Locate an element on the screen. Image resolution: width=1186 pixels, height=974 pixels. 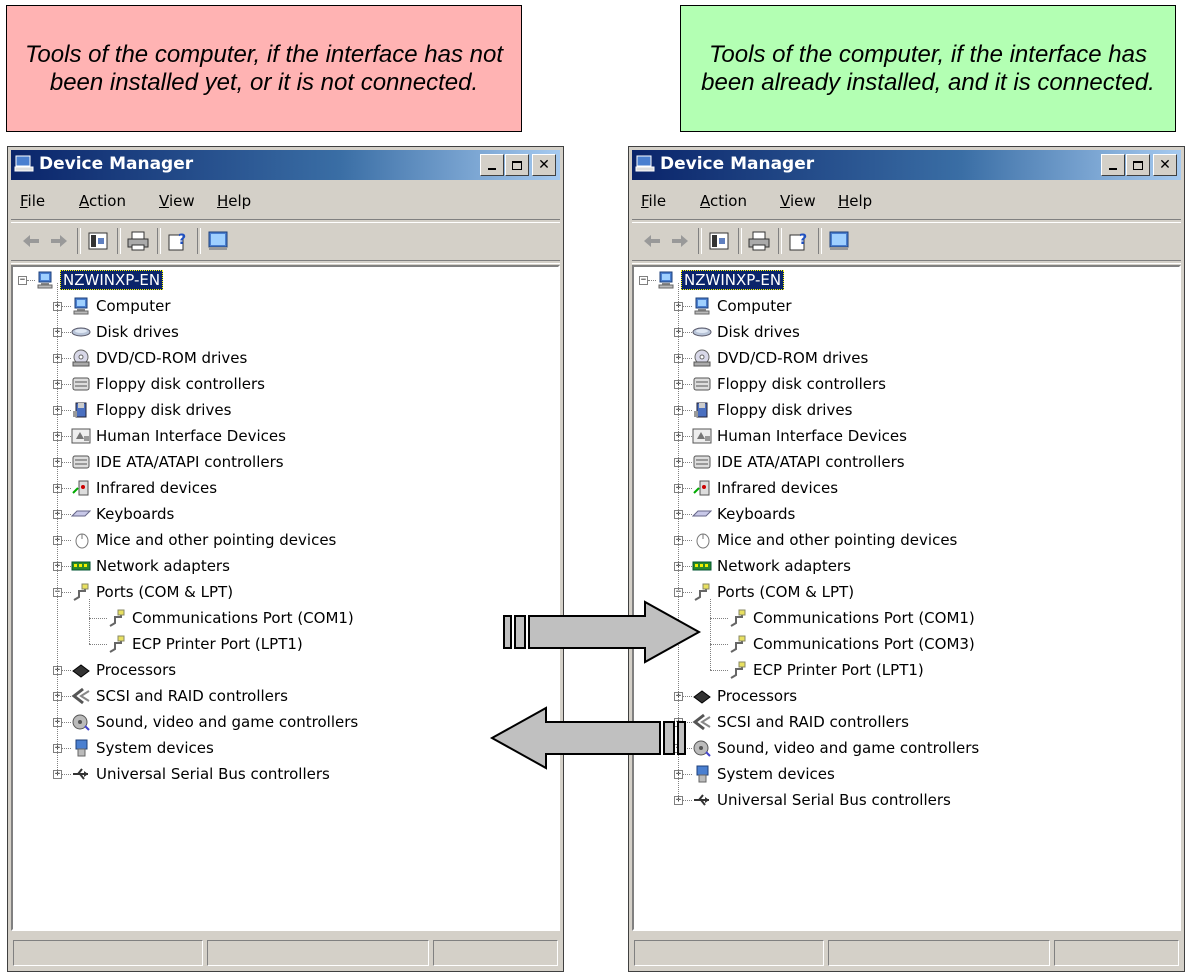
infrared-icon is located at coordinates (702, 488).